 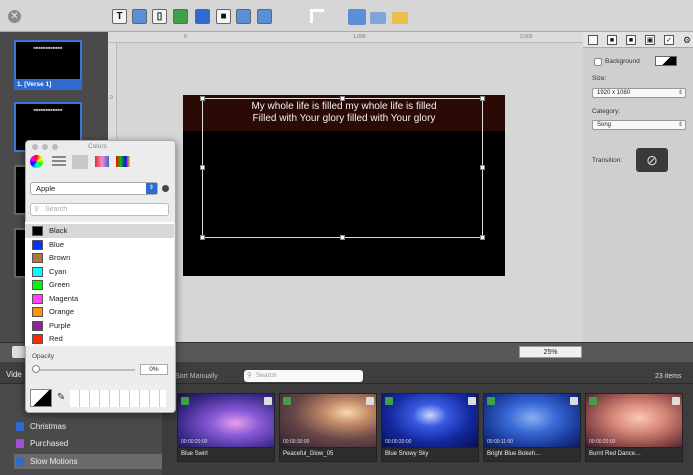 What do you see at coordinates (97, 146) in the screenshot?
I see `colors-title: Colors` at bounding box center [97, 146].